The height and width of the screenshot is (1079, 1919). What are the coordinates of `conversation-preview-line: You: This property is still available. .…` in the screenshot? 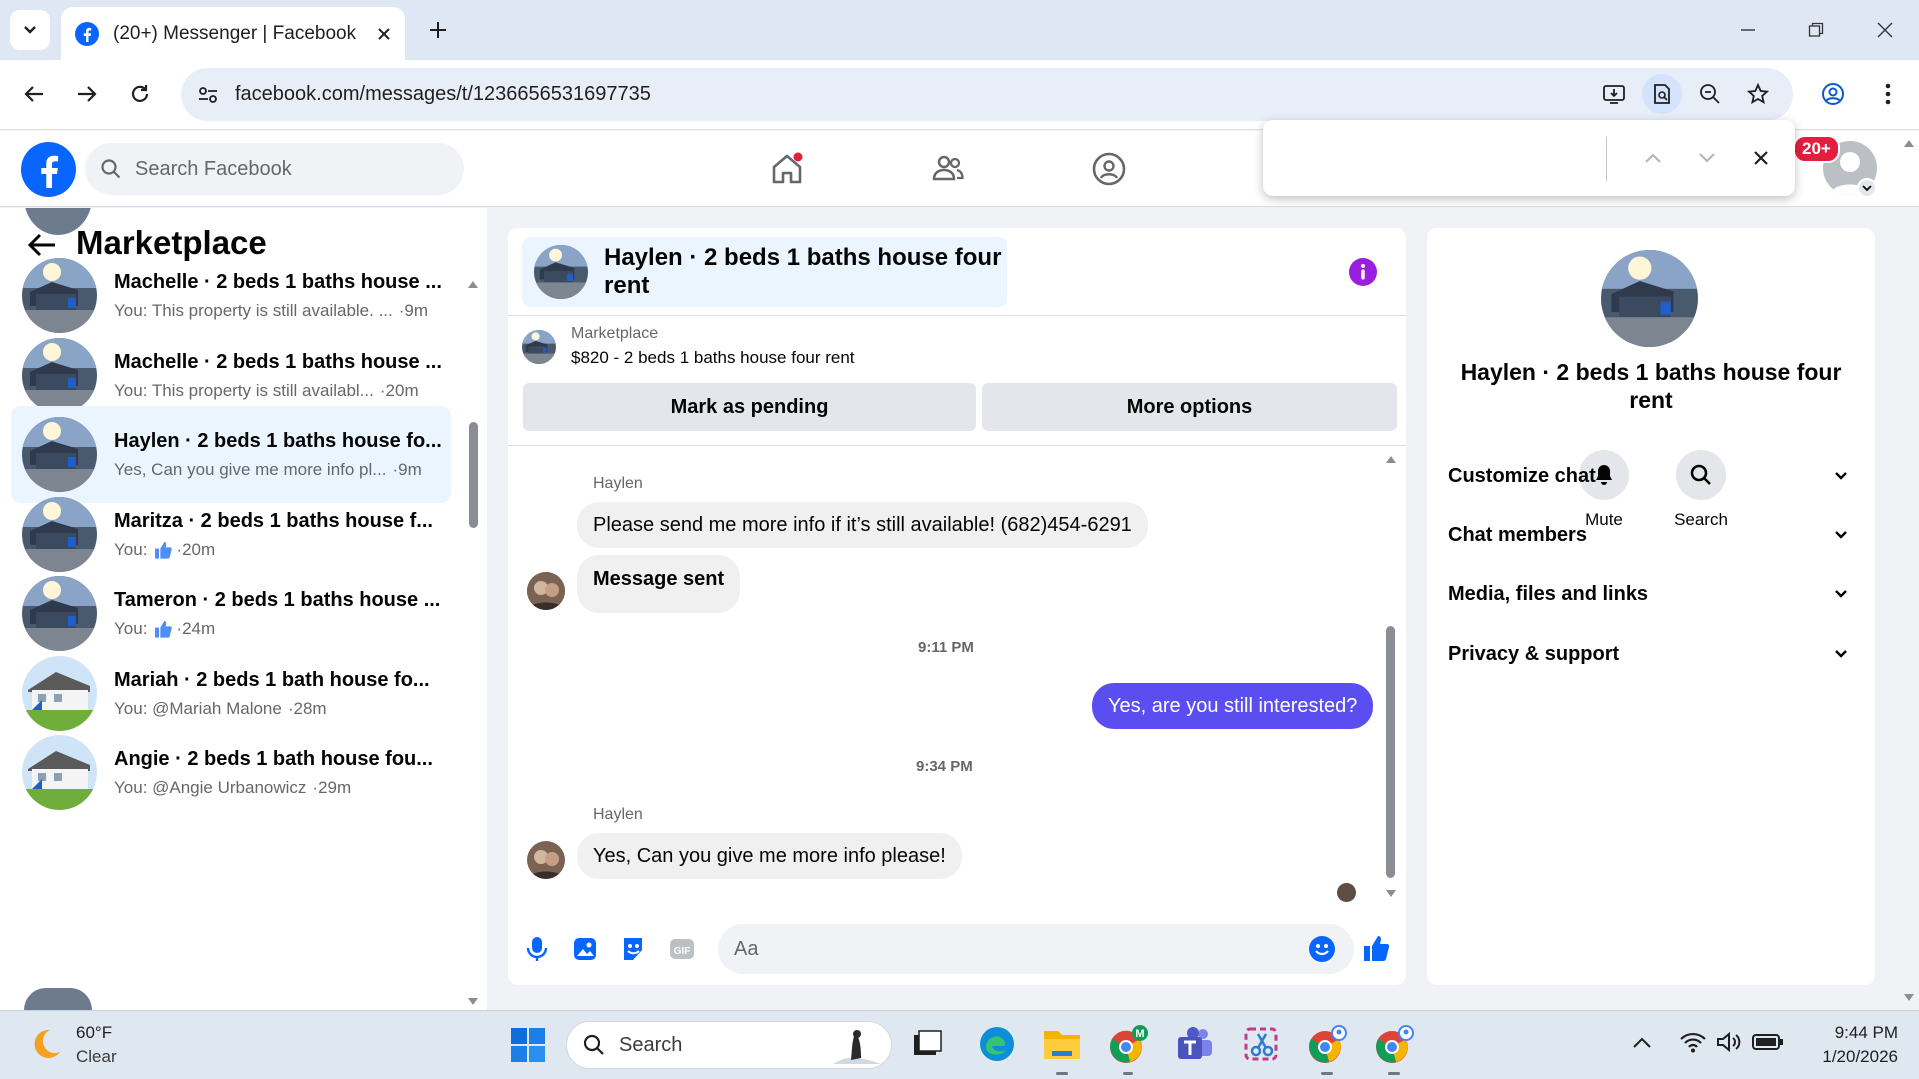 It's located at (278, 311).